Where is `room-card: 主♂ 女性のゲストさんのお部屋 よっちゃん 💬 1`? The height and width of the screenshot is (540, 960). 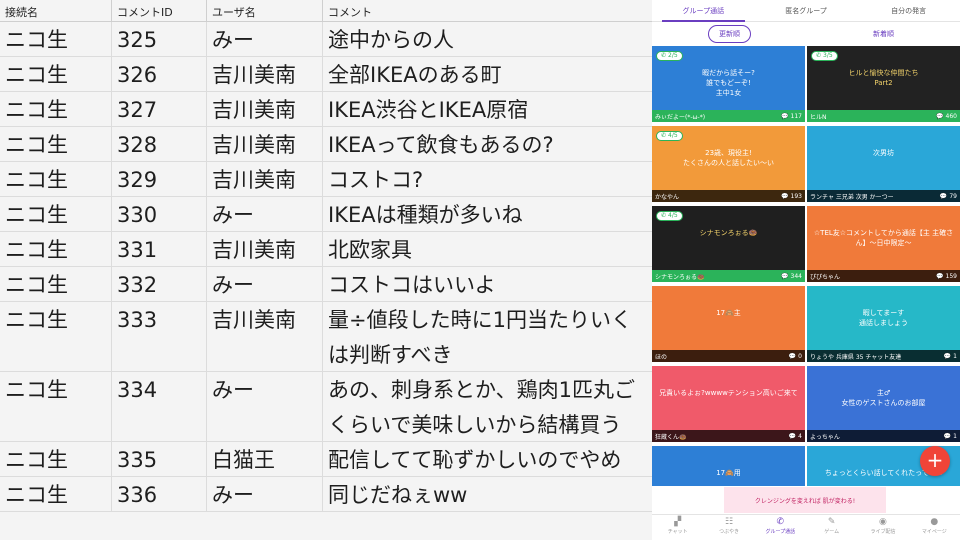 room-card: 主♂ 女性のゲストさんのお部屋 よっちゃん 💬 1 is located at coordinates (883, 404).